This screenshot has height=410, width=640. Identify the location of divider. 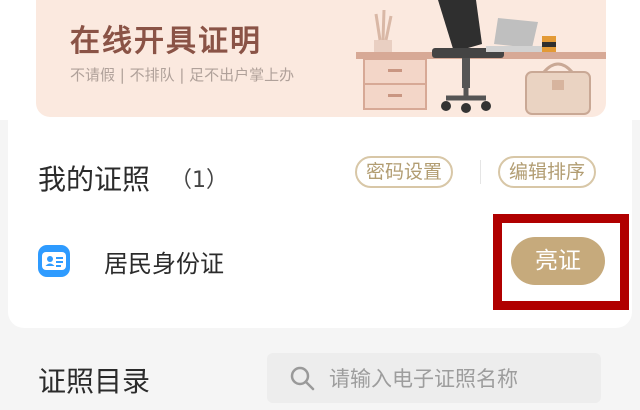
(480, 172).